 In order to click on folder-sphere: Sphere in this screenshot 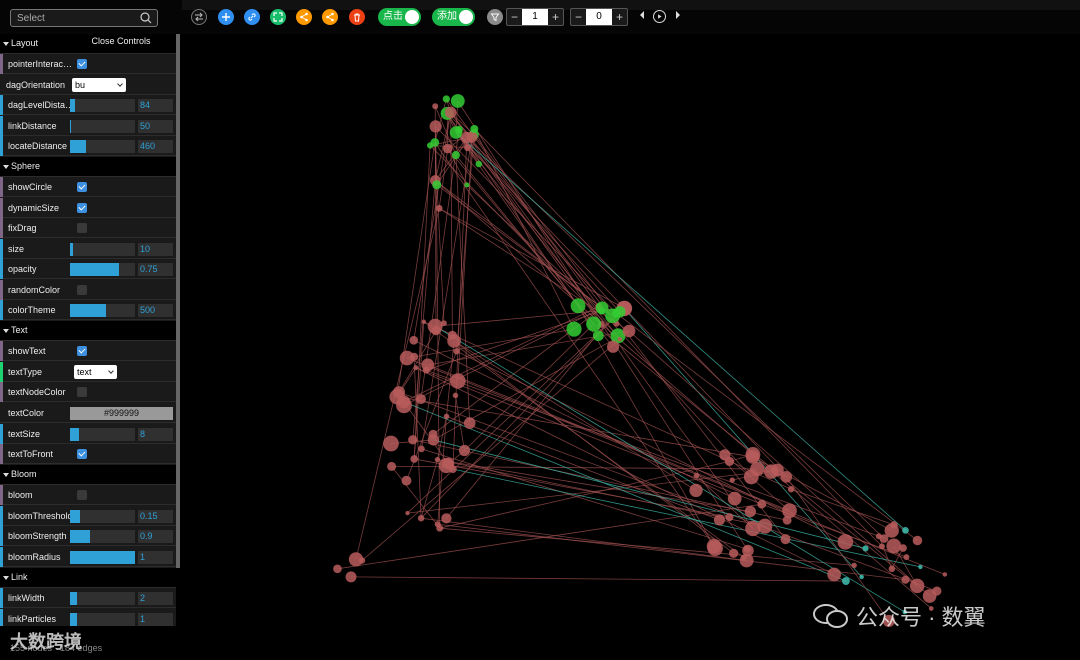, I will do `click(88, 167)`.